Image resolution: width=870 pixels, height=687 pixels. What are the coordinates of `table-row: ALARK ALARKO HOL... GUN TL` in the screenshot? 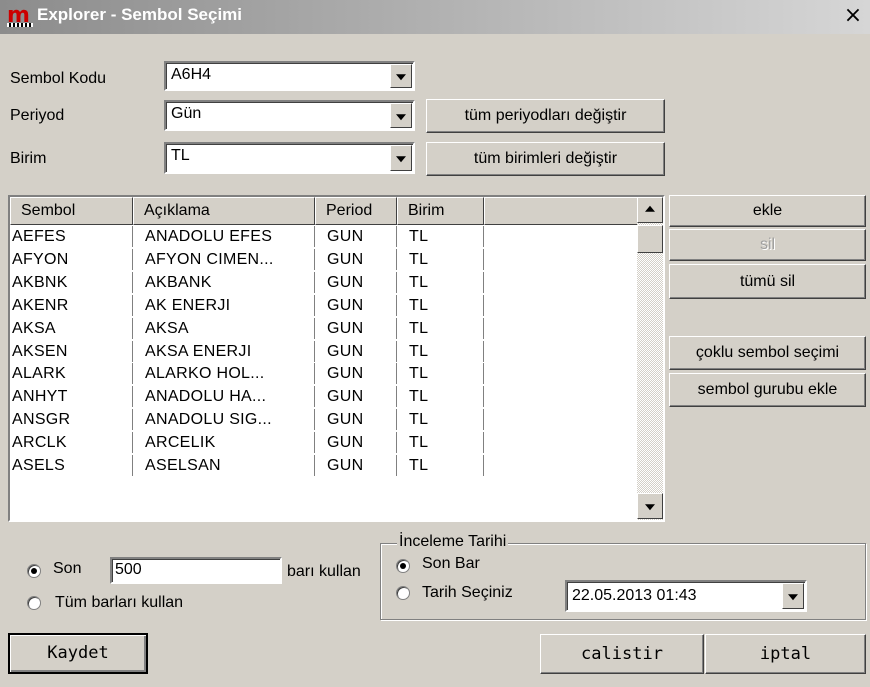 It's located at (324, 374).